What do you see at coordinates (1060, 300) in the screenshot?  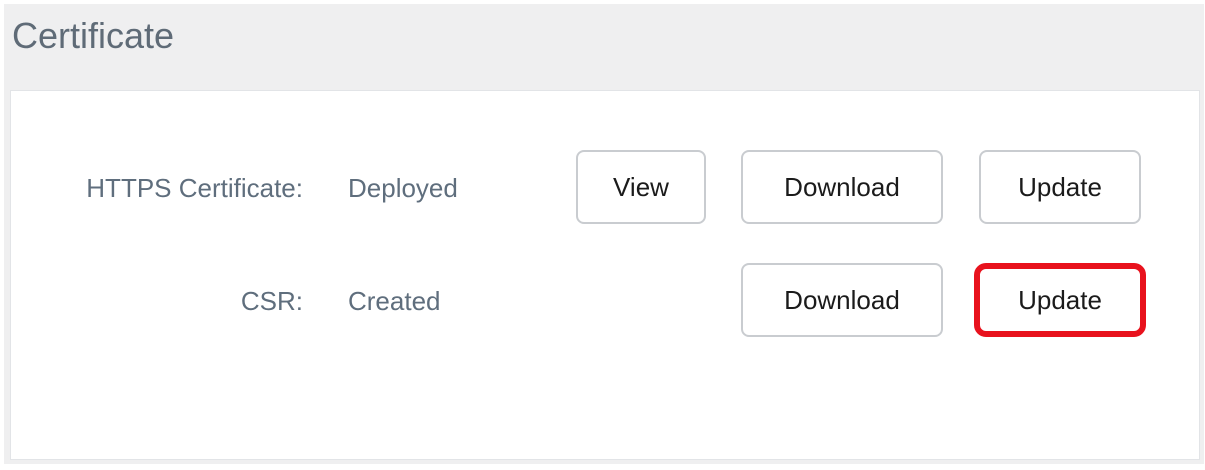 I see `csr-update-button: Update` at bounding box center [1060, 300].